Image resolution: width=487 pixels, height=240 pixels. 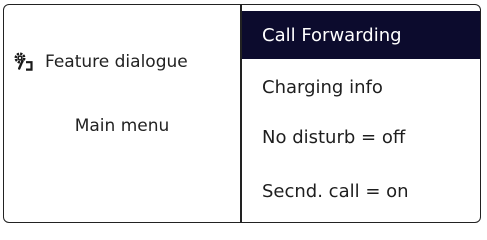 I want to click on menu-item-call-forwarding: Call Forwarding, so click(x=361, y=35).